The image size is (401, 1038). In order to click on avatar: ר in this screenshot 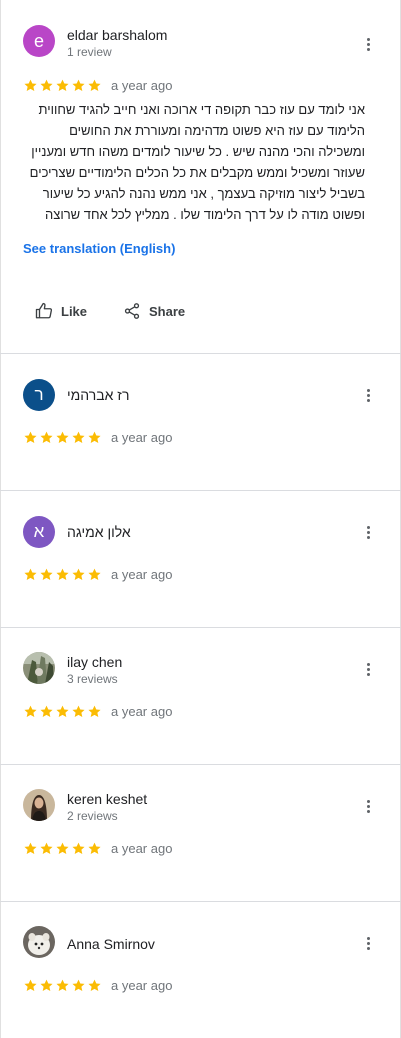, I will do `click(39, 395)`.